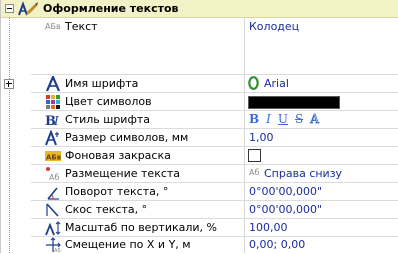 Image resolution: width=398 pixels, height=254 pixels. What do you see at coordinates (285, 209) in the screenshot?
I see `skew-value: 0°00'00,000"` at bounding box center [285, 209].